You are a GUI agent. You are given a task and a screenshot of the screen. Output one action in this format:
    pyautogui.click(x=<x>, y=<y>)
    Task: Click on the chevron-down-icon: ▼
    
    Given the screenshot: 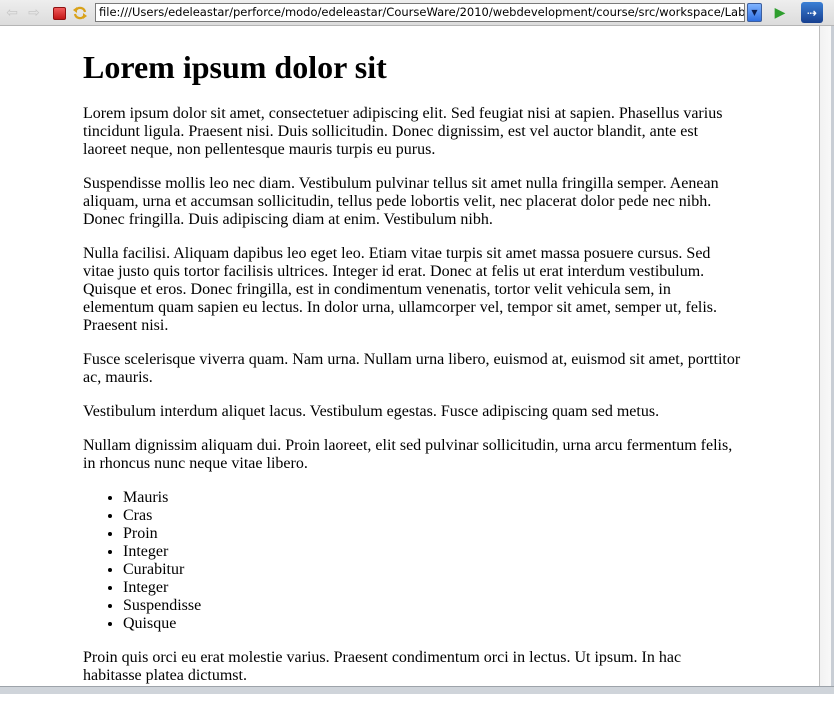 What is the action you would take?
    pyautogui.click(x=754, y=12)
    